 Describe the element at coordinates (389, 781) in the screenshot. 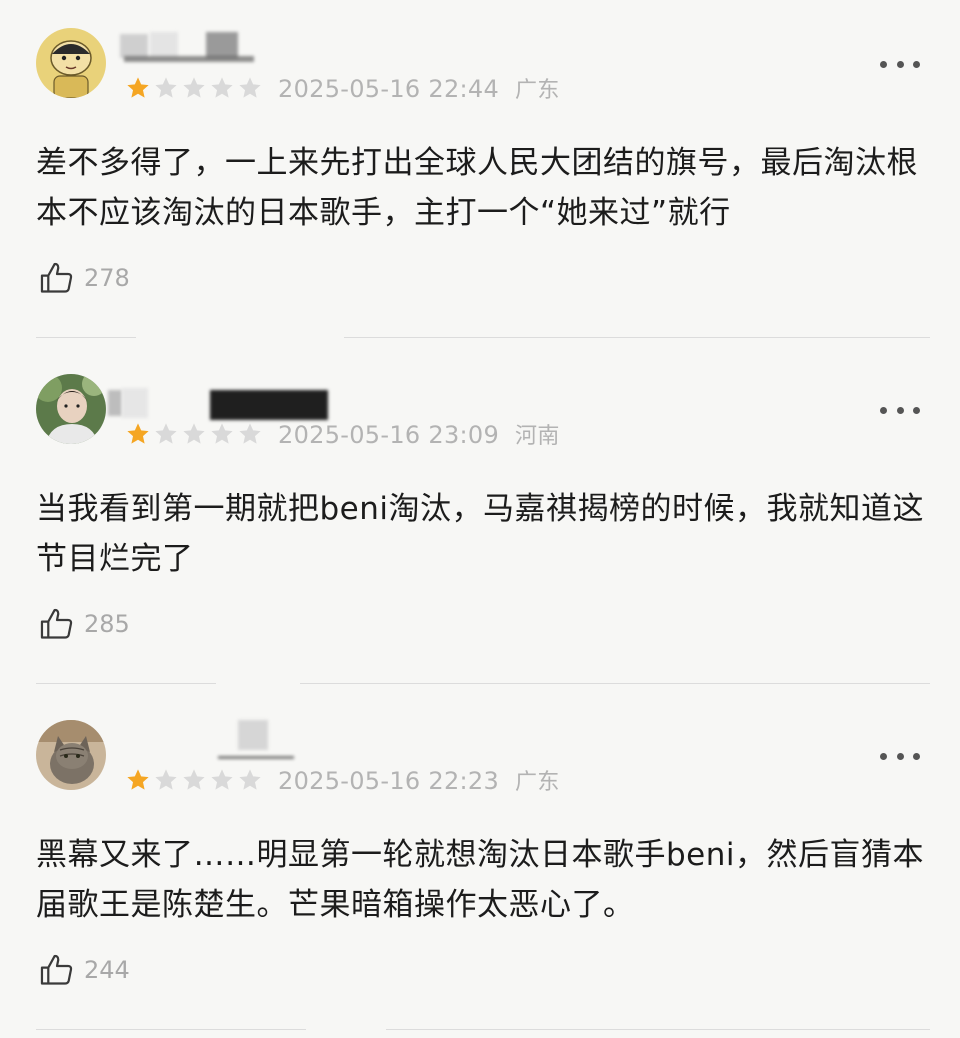

I see `review-date: 2025-05-16 22:23` at that location.